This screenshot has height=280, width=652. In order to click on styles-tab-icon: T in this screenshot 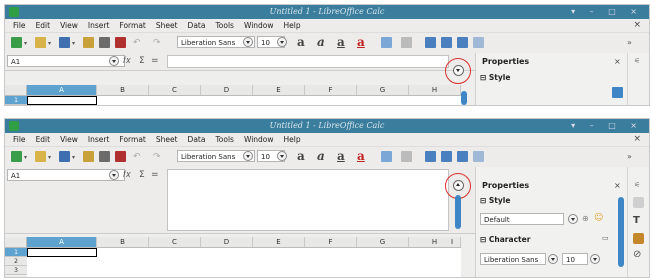, I will do `click(636, 220)`.